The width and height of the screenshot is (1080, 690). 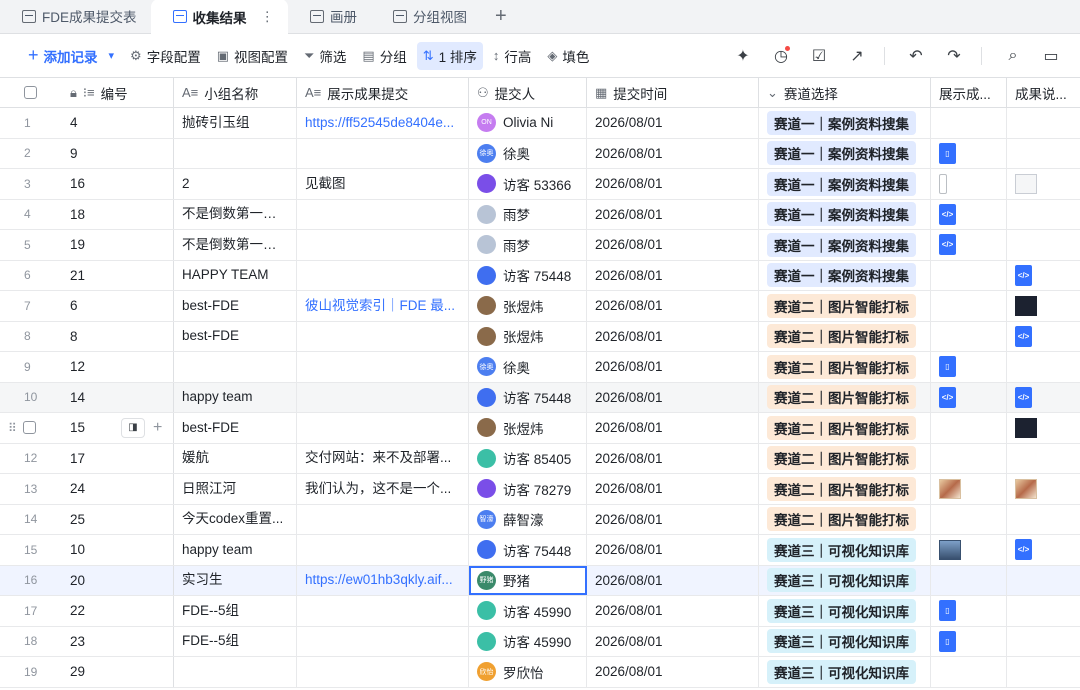 I want to click on result-art-thumbnail, so click(x=1026, y=488).